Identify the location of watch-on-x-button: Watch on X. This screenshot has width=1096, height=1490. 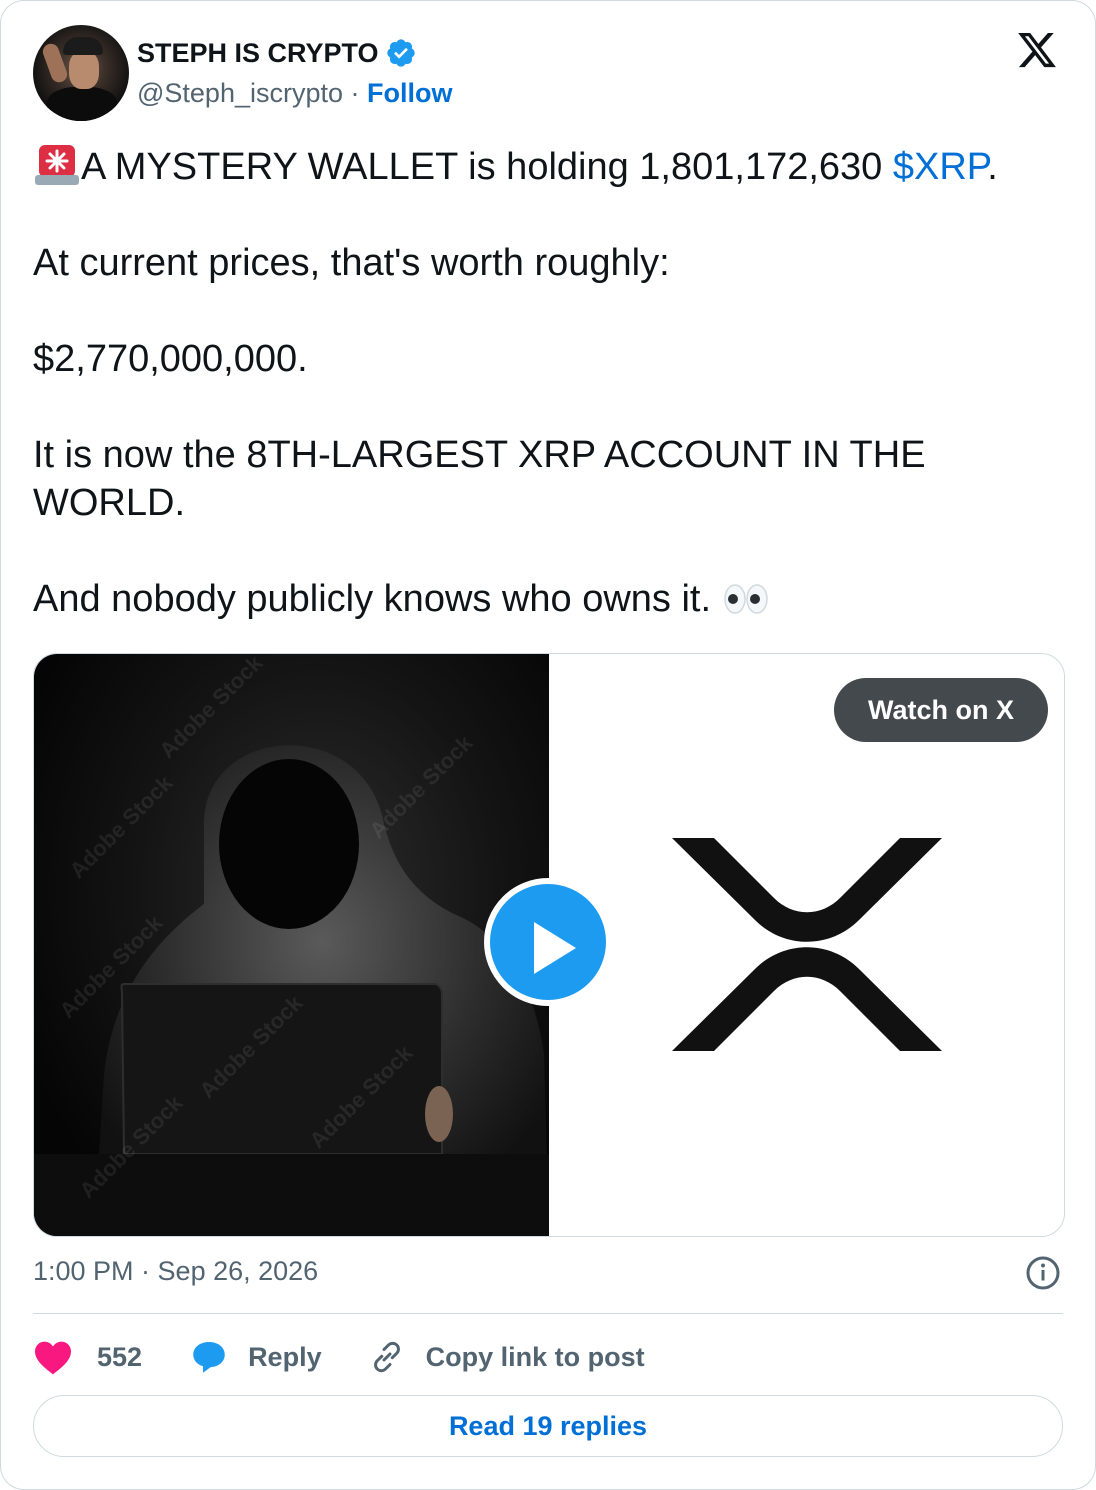
(941, 710).